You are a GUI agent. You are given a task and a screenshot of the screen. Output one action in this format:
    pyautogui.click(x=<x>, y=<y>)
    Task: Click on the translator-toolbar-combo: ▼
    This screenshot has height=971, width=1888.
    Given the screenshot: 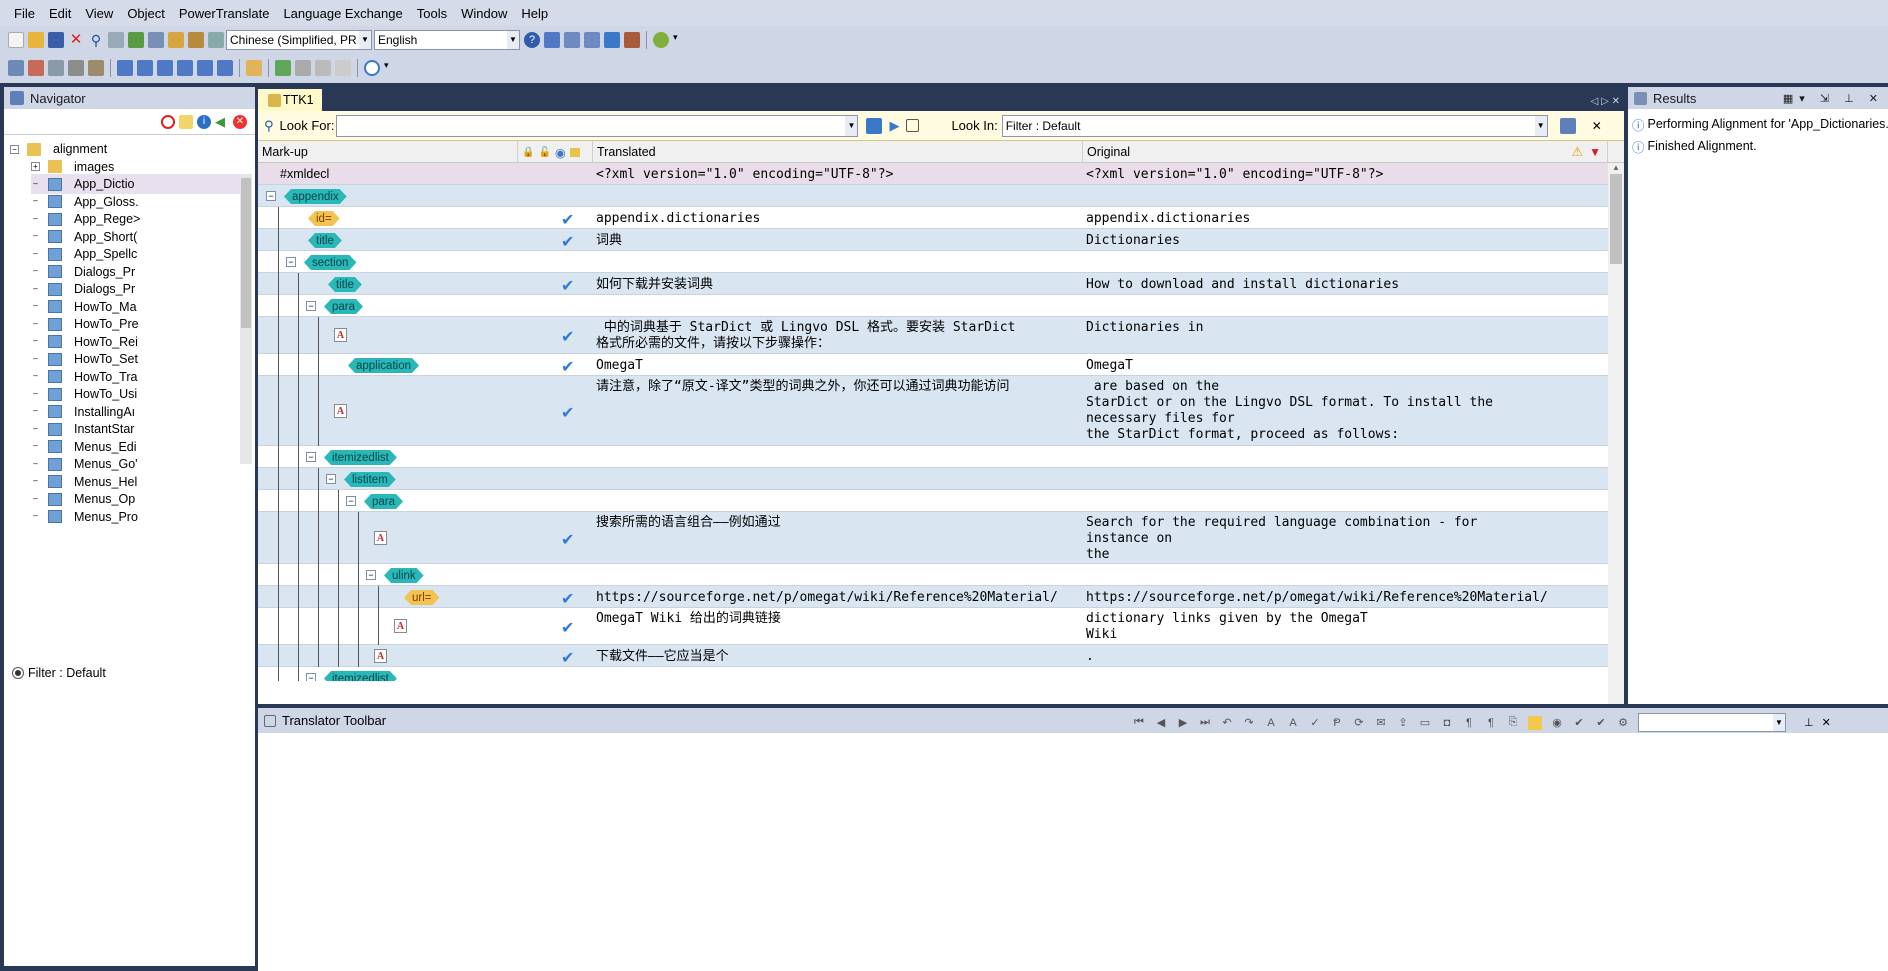 What is the action you would take?
    pyautogui.click(x=1712, y=722)
    